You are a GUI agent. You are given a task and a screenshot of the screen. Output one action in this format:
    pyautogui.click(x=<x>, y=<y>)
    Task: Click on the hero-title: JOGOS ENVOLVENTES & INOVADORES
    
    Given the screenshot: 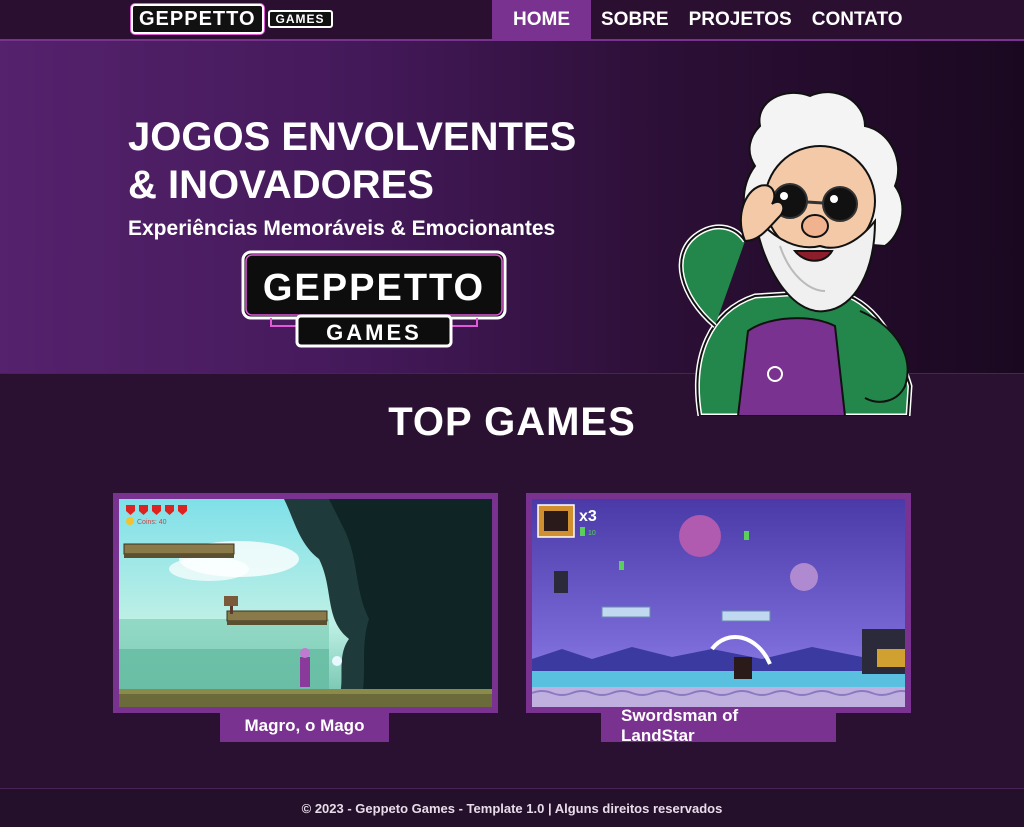 What is the action you would take?
    pyautogui.click(x=388, y=161)
    